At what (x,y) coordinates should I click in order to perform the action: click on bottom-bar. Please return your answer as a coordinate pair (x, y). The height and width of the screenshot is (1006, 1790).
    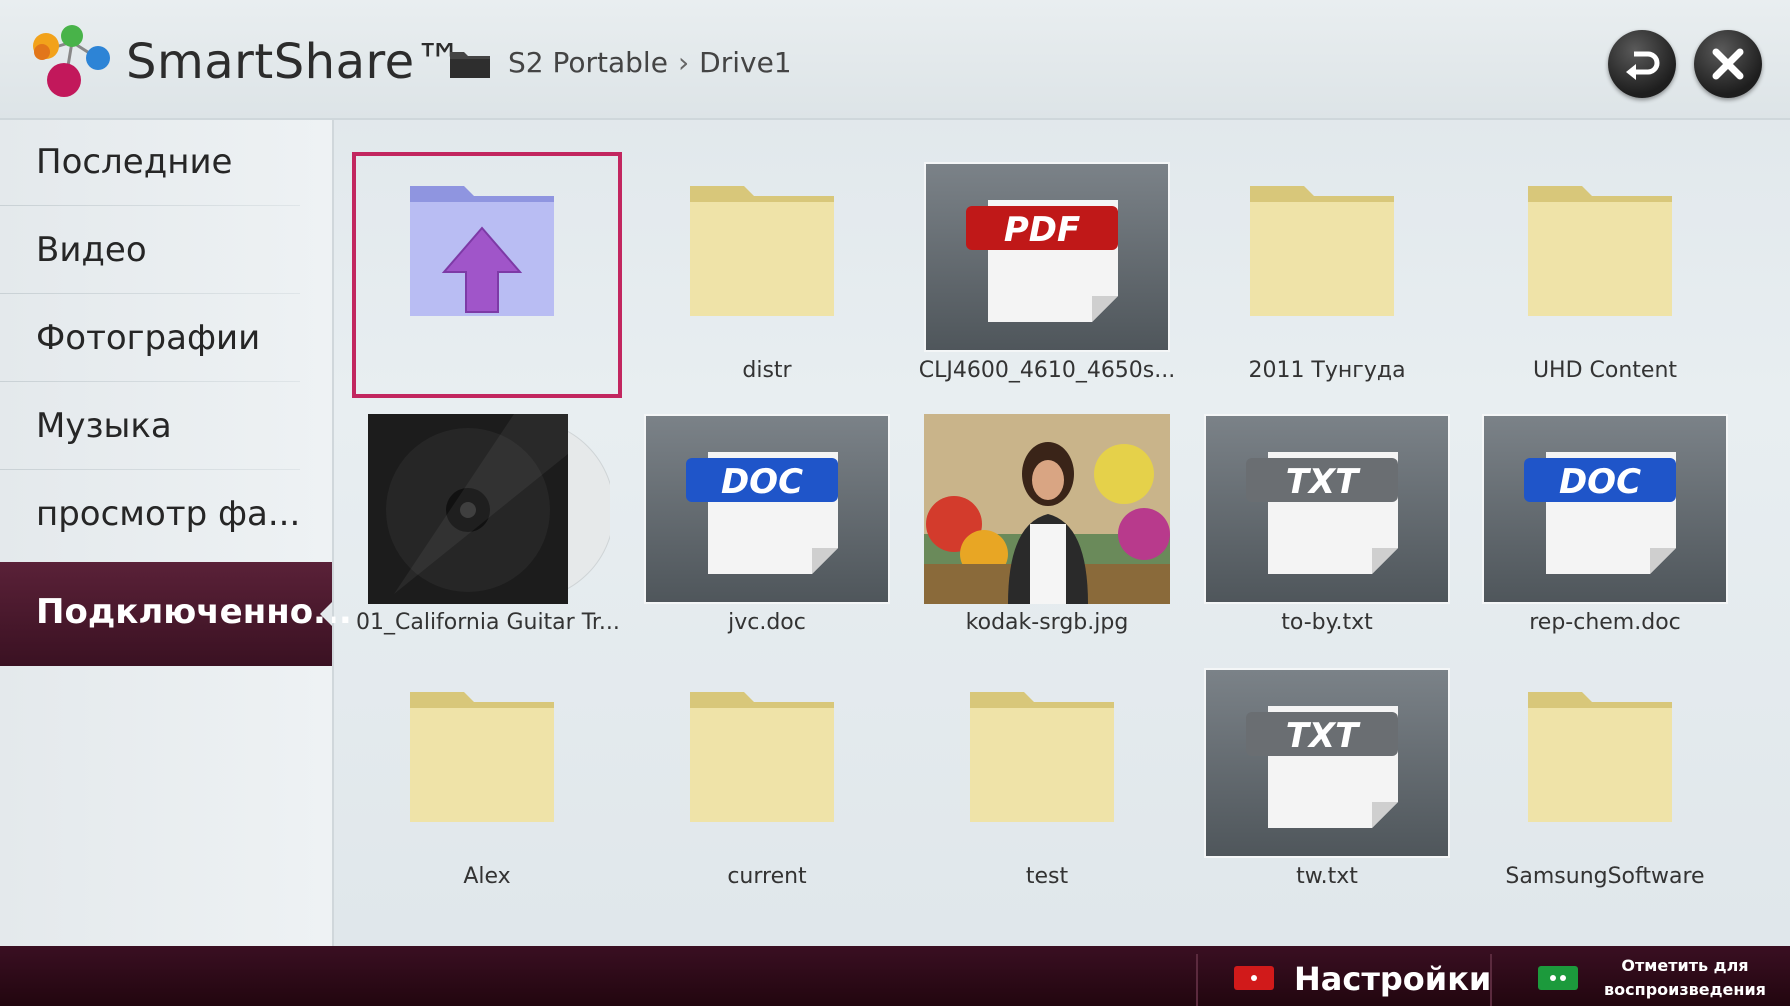
    Looking at the image, I should click on (895, 976).